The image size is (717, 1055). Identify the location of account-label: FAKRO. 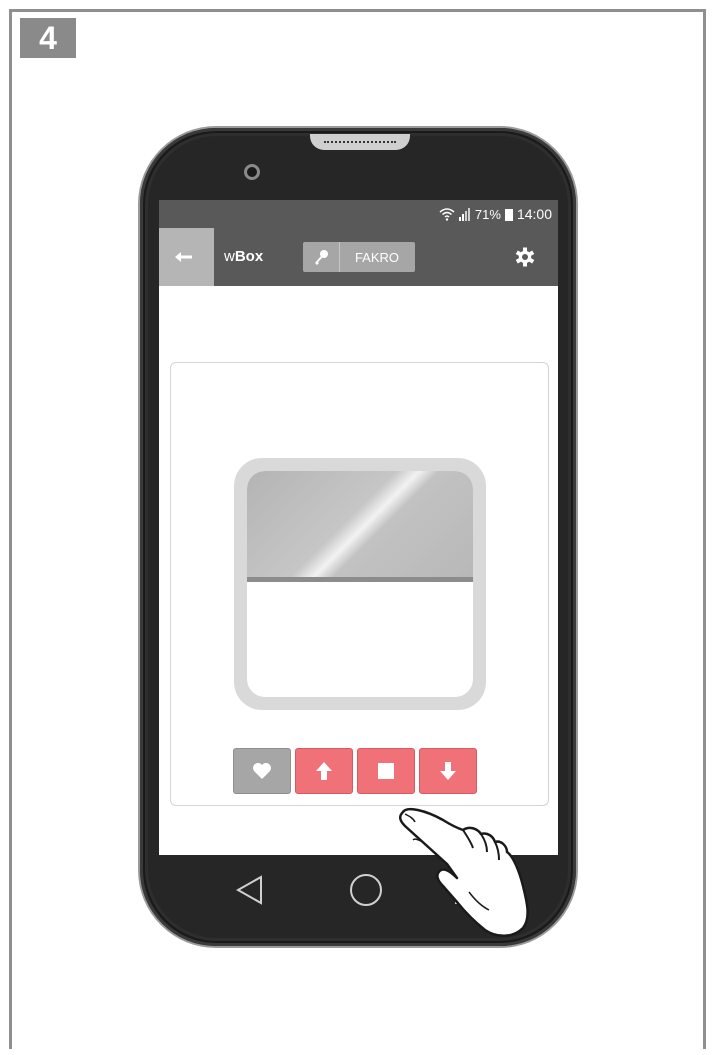
(377, 257).